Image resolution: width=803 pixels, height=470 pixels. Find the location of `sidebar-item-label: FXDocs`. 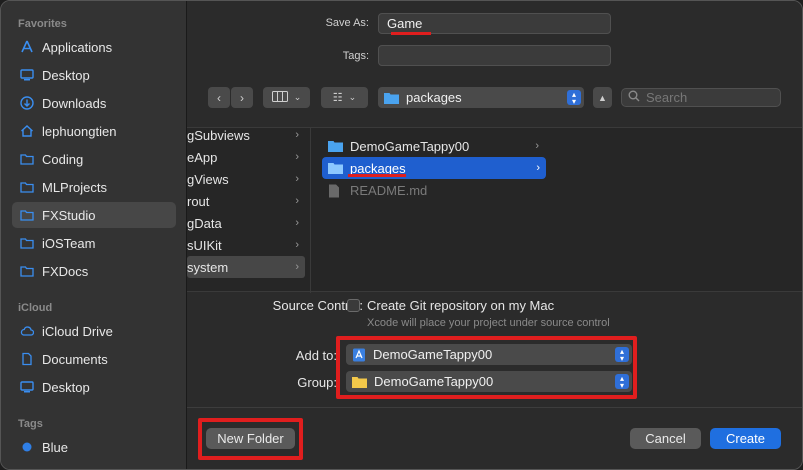

sidebar-item-label: FXDocs is located at coordinates (65, 271).